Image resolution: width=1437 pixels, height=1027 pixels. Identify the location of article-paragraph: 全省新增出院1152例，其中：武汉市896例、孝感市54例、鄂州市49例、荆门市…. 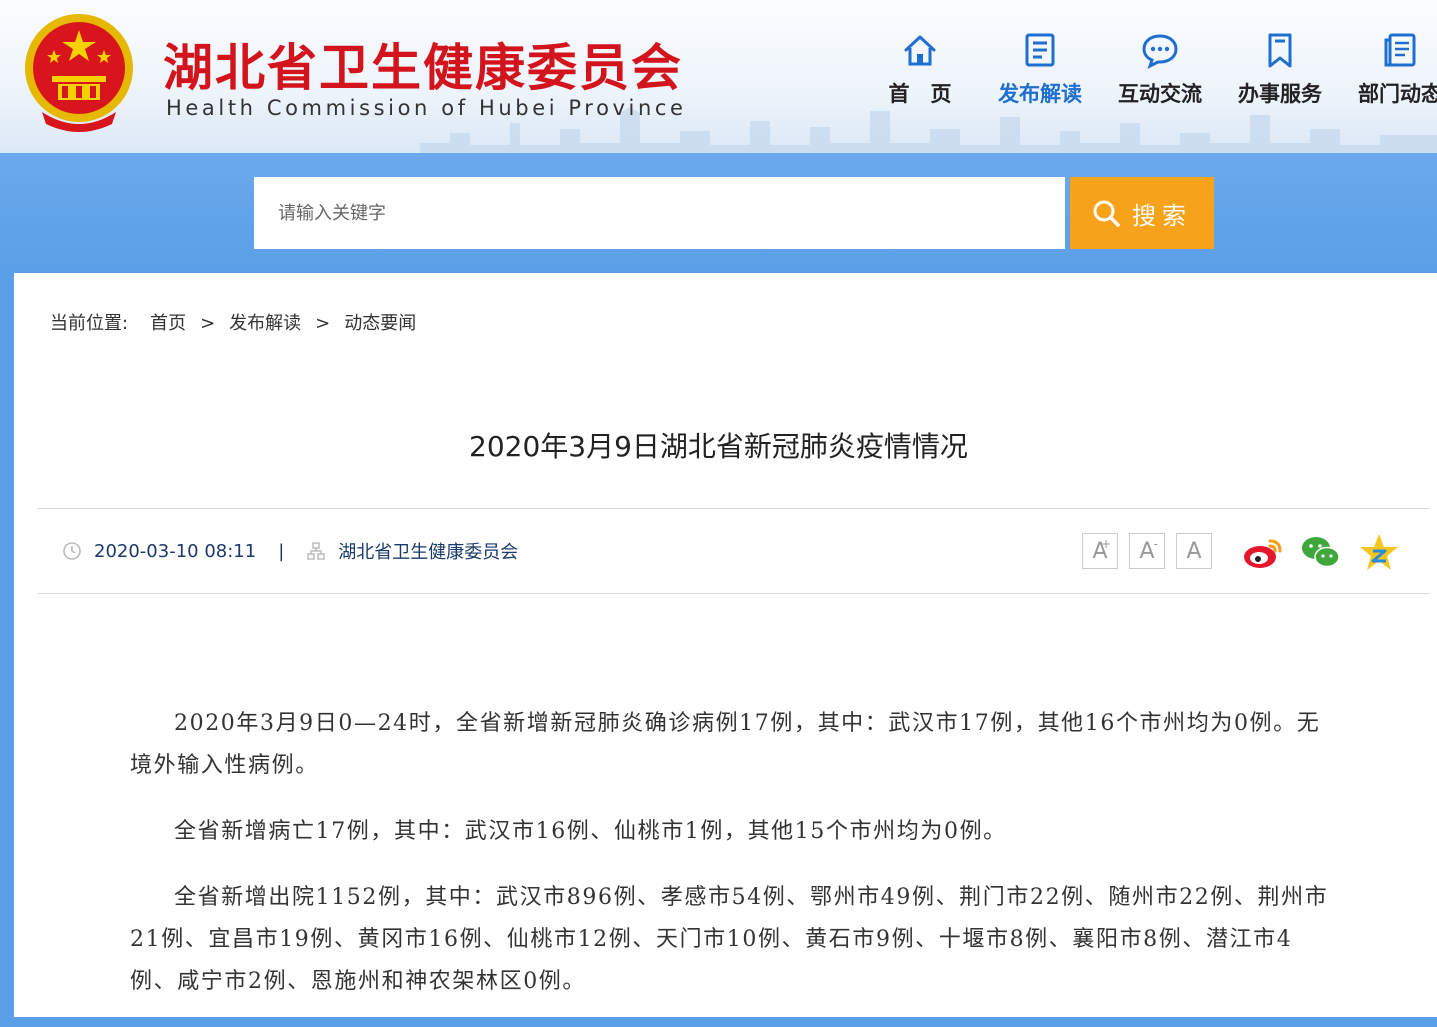
(729, 939).